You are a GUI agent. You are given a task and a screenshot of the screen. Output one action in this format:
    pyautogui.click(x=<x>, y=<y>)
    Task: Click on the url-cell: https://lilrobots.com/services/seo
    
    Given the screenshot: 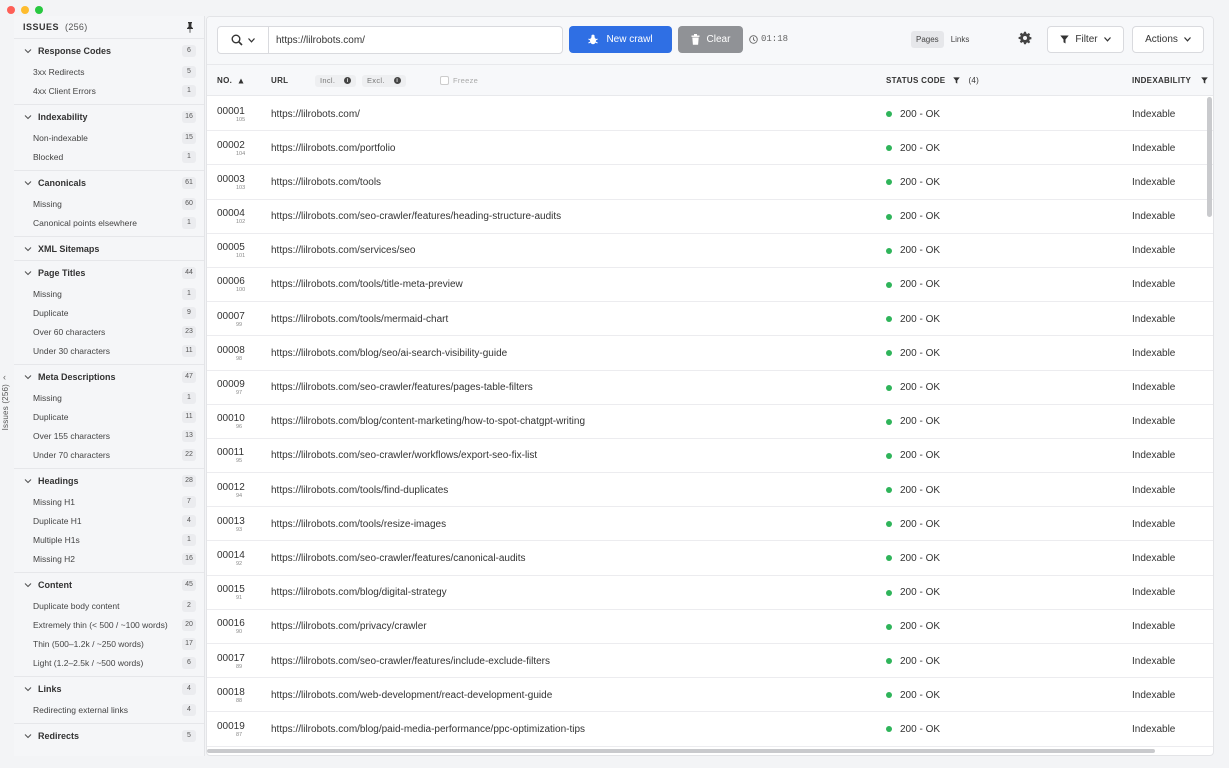 What is the action you would take?
    pyautogui.click(x=343, y=251)
    